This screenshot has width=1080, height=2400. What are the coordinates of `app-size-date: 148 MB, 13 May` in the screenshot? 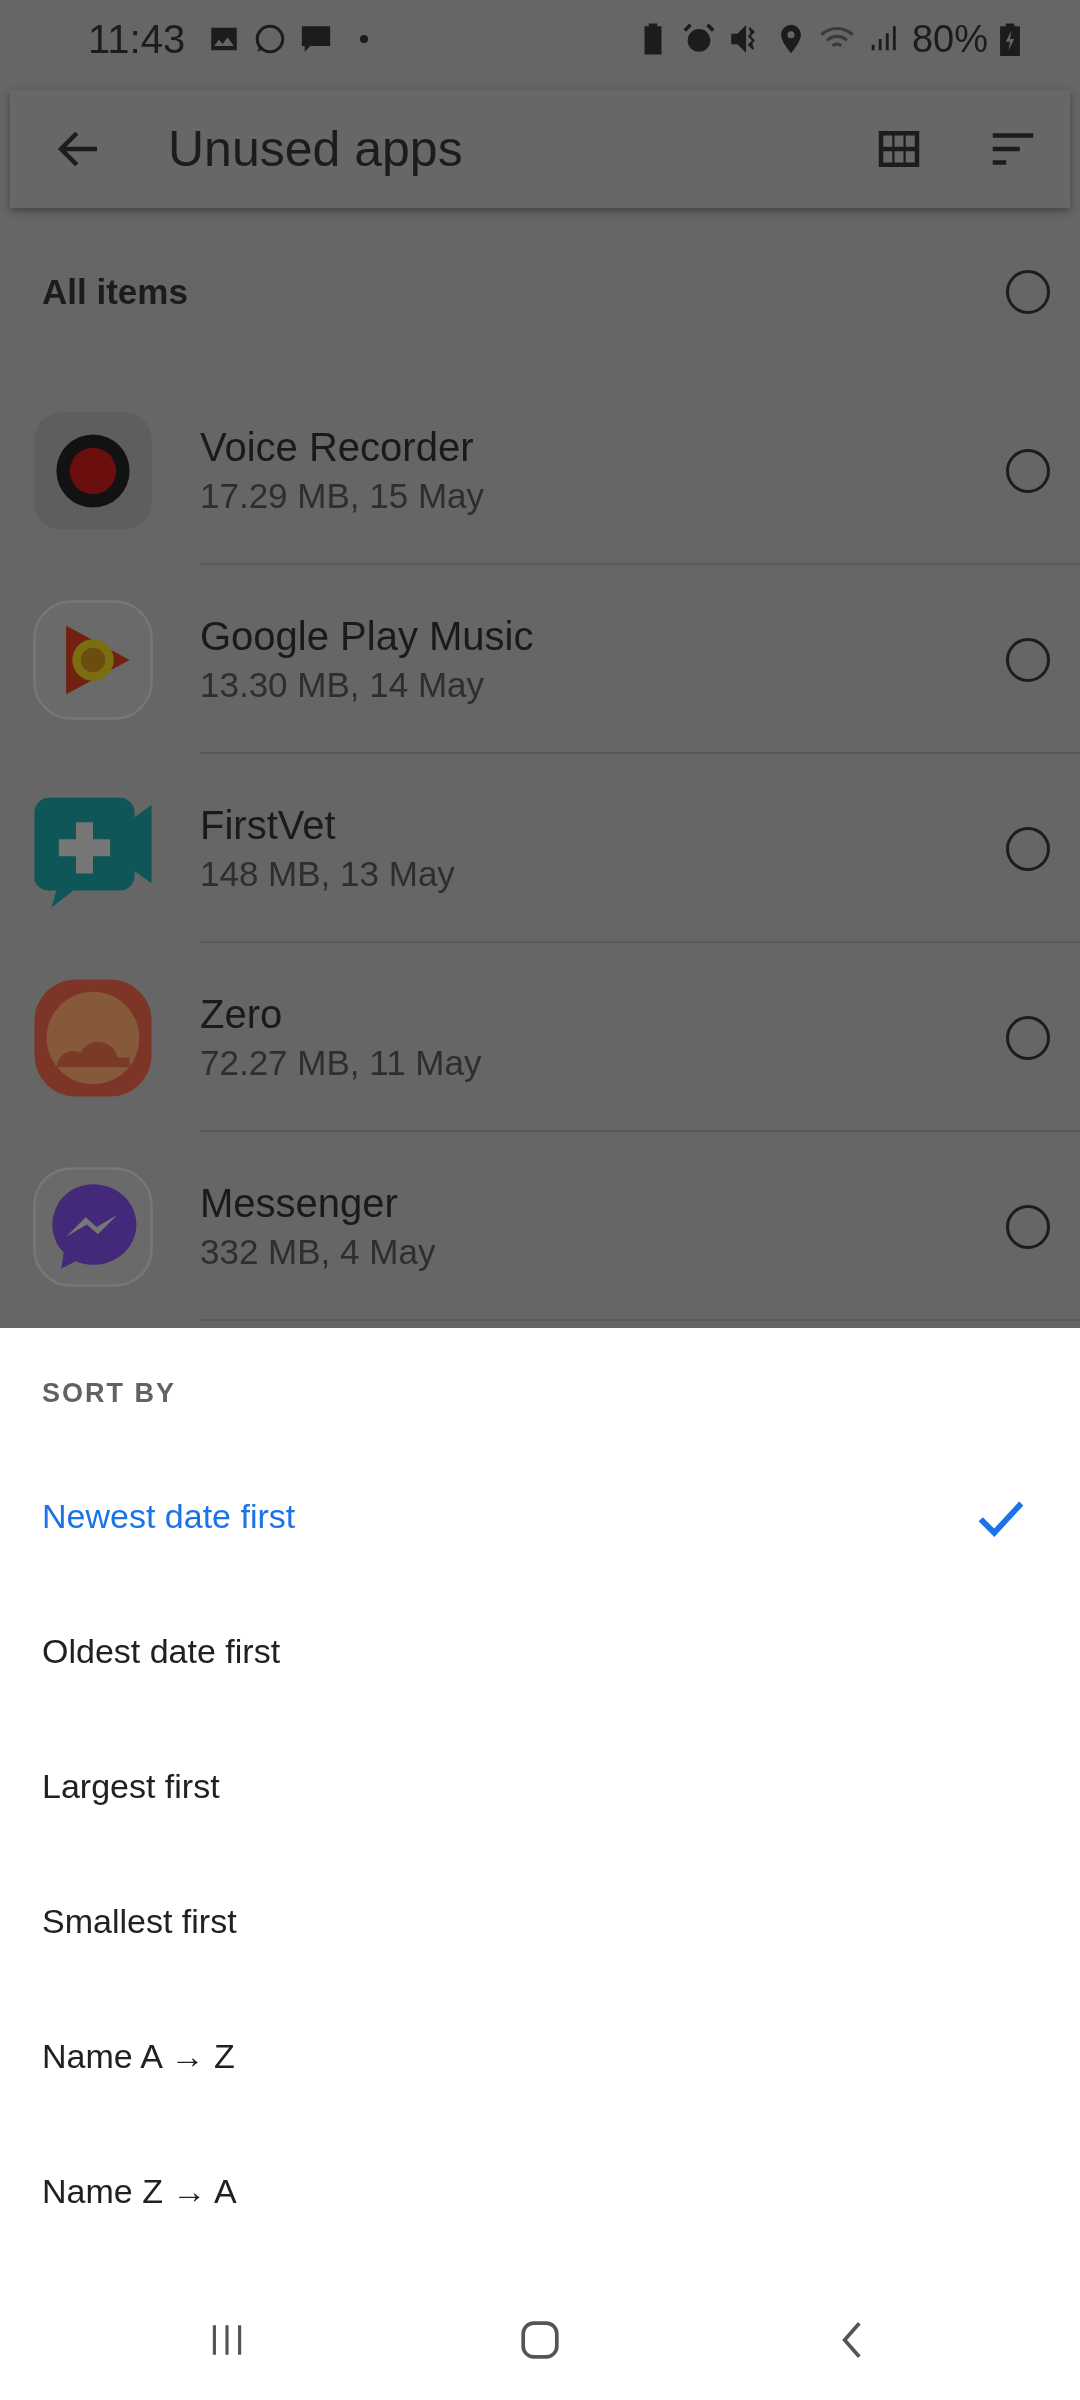 It's located at (328, 874).